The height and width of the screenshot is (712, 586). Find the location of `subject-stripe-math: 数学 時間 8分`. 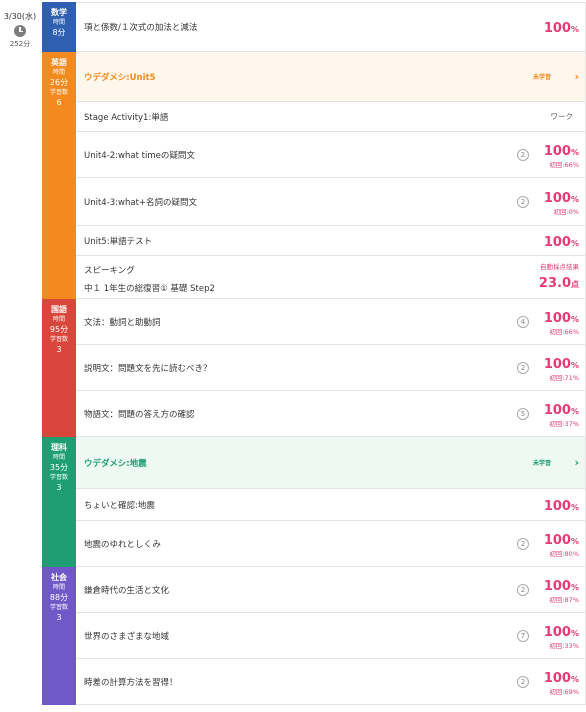

subject-stripe-math: 数学 時間 8分 is located at coordinates (59, 27).